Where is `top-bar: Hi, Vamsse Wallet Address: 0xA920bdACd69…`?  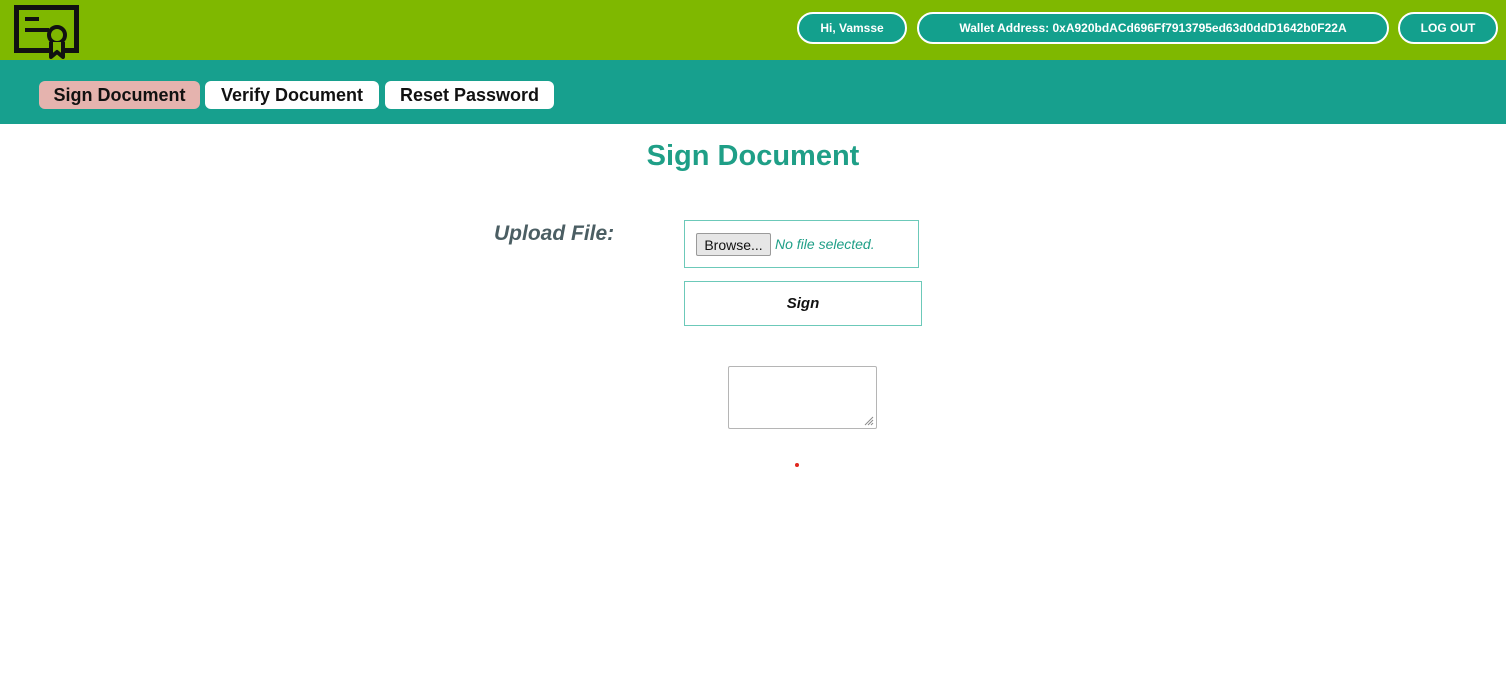 top-bar: Hi, Vamsse Wallet Address: 0xA920bdACd69… is located at coordinates (753, 30).